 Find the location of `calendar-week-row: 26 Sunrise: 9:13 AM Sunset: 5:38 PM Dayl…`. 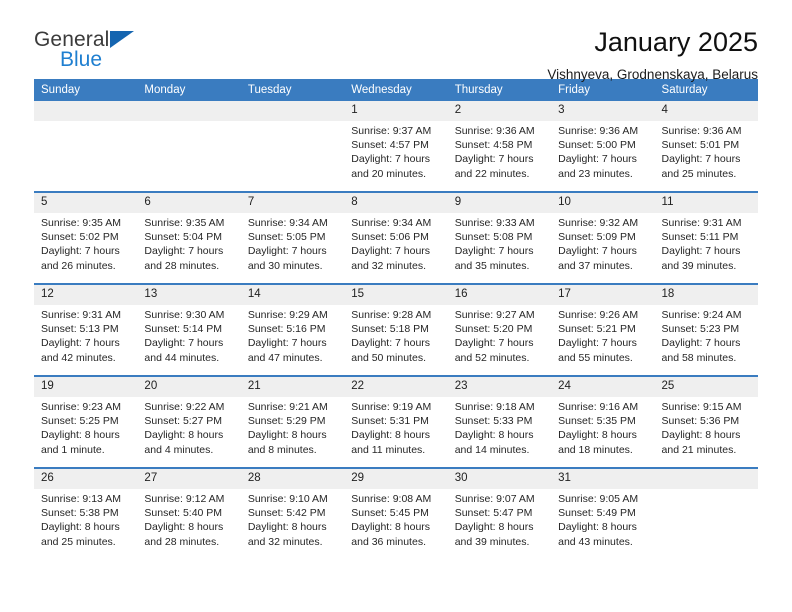

calendar-week-row: 26 Sunrise: 9:13 AM Sunset: 5:38 PM Dayl… is located at coordinates (396, 513).